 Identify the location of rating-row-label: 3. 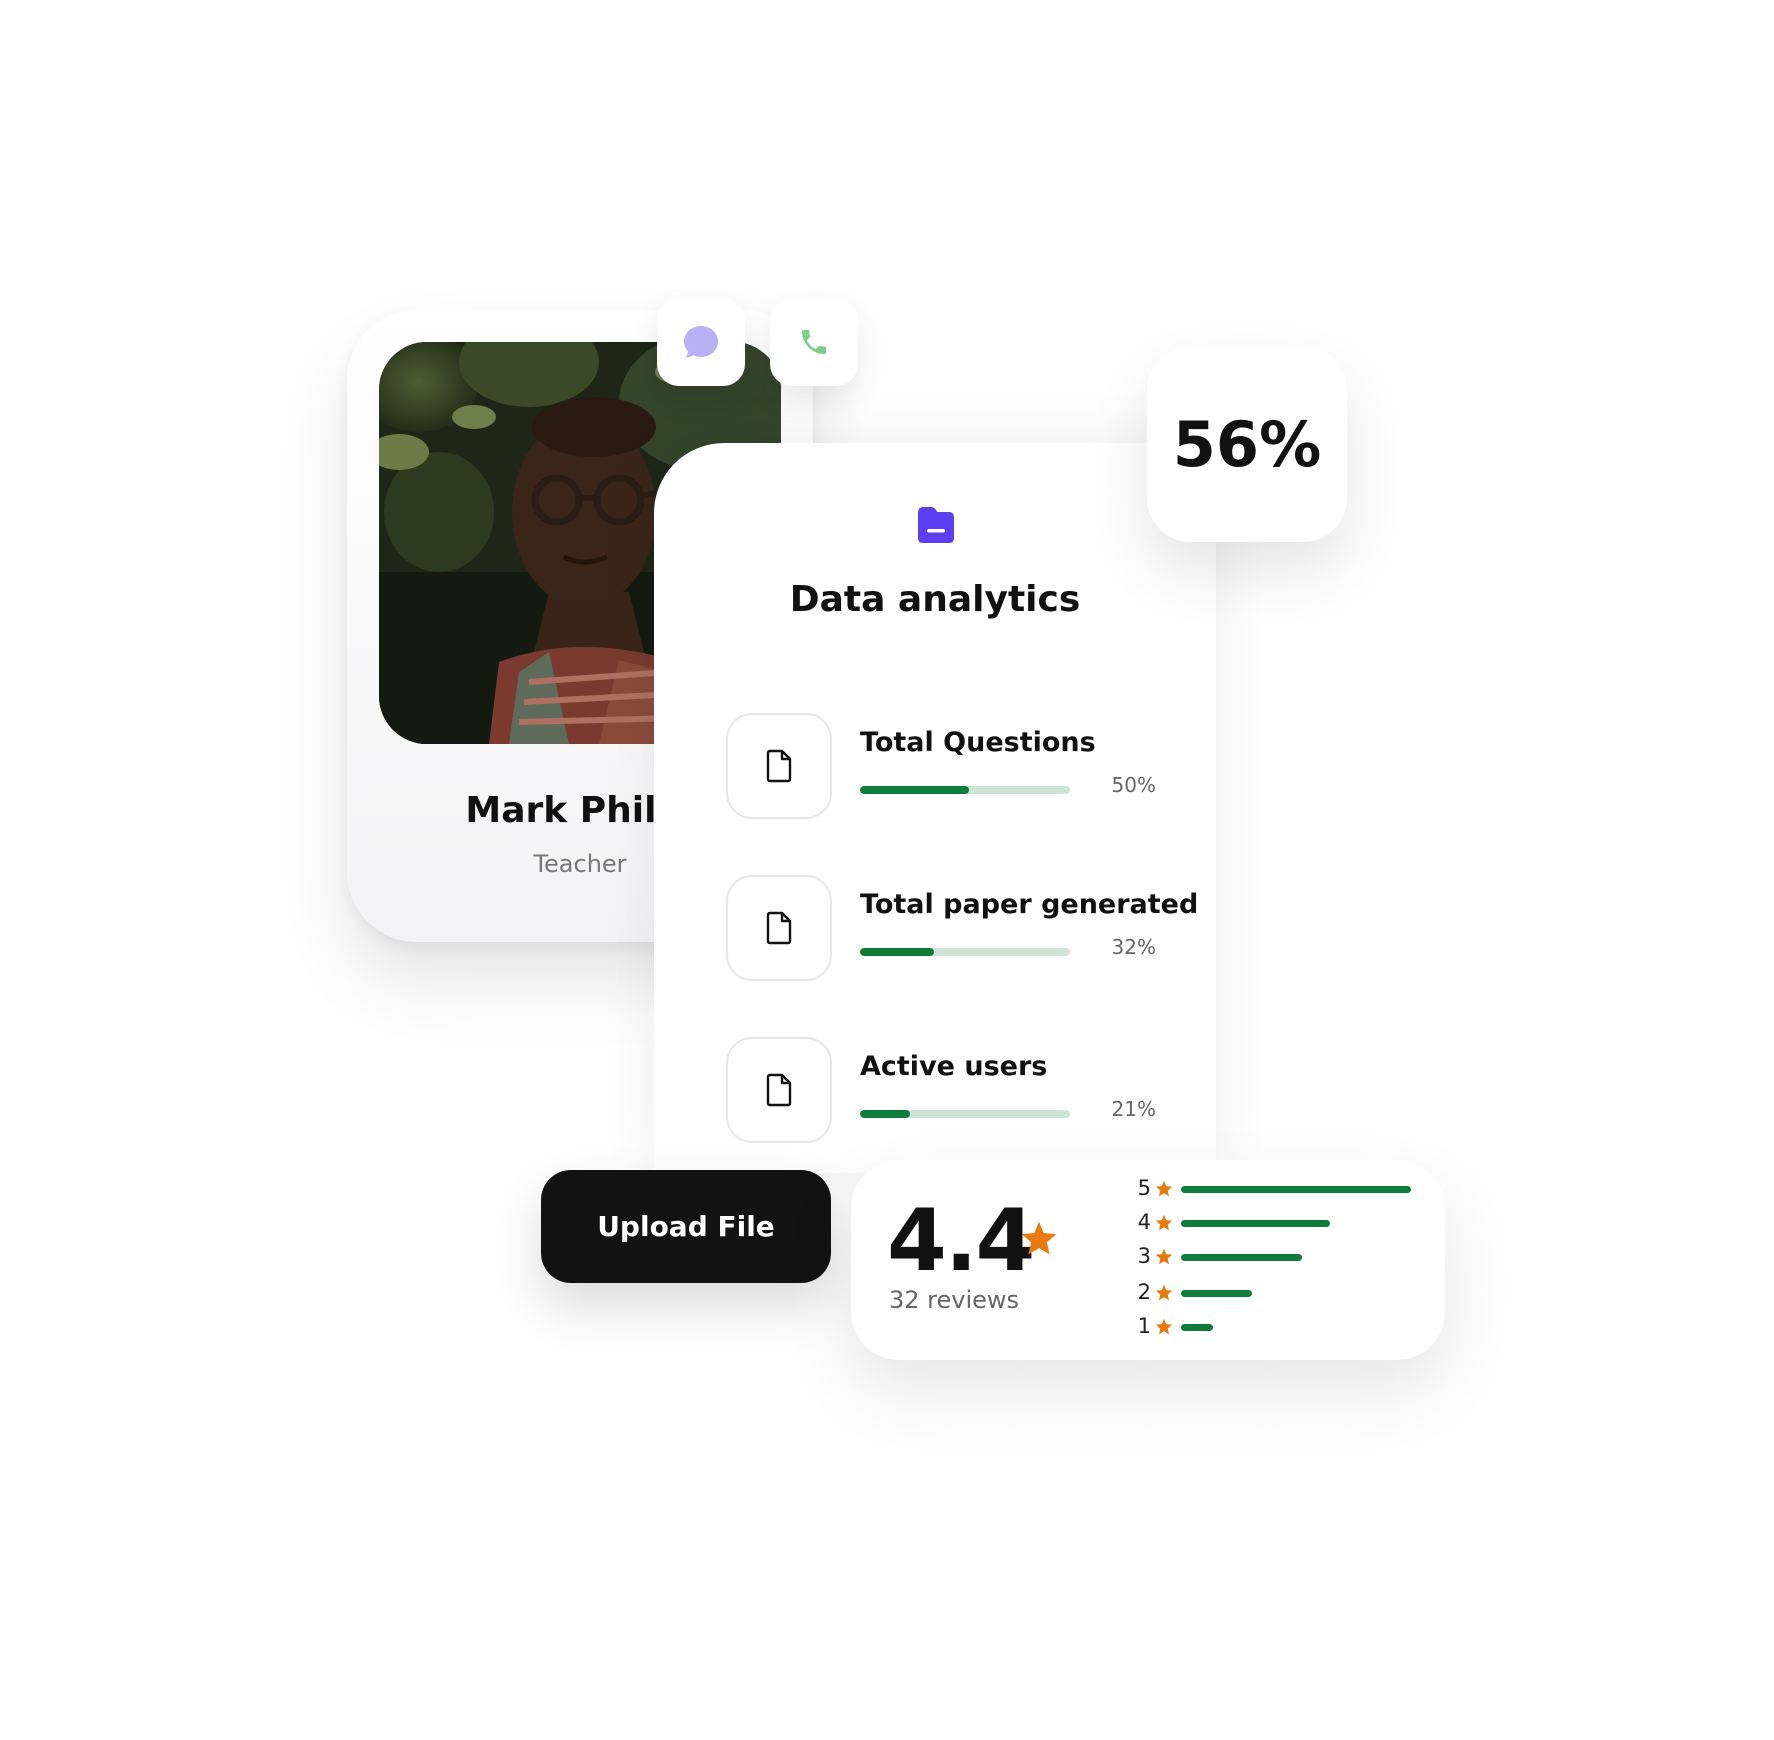
(1144, 1256).